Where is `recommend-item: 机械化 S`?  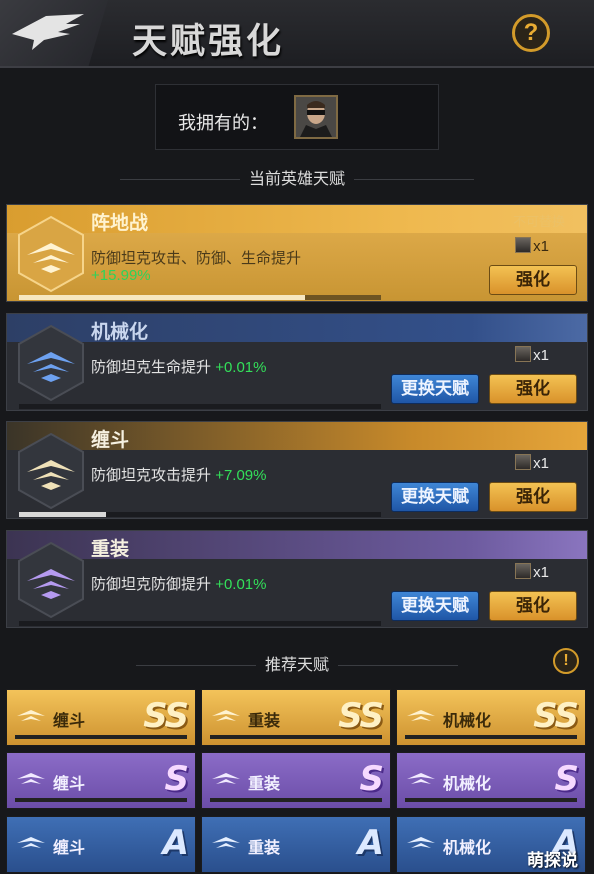 recommend-item: 机械化 S is located at coordinates (491, 780).